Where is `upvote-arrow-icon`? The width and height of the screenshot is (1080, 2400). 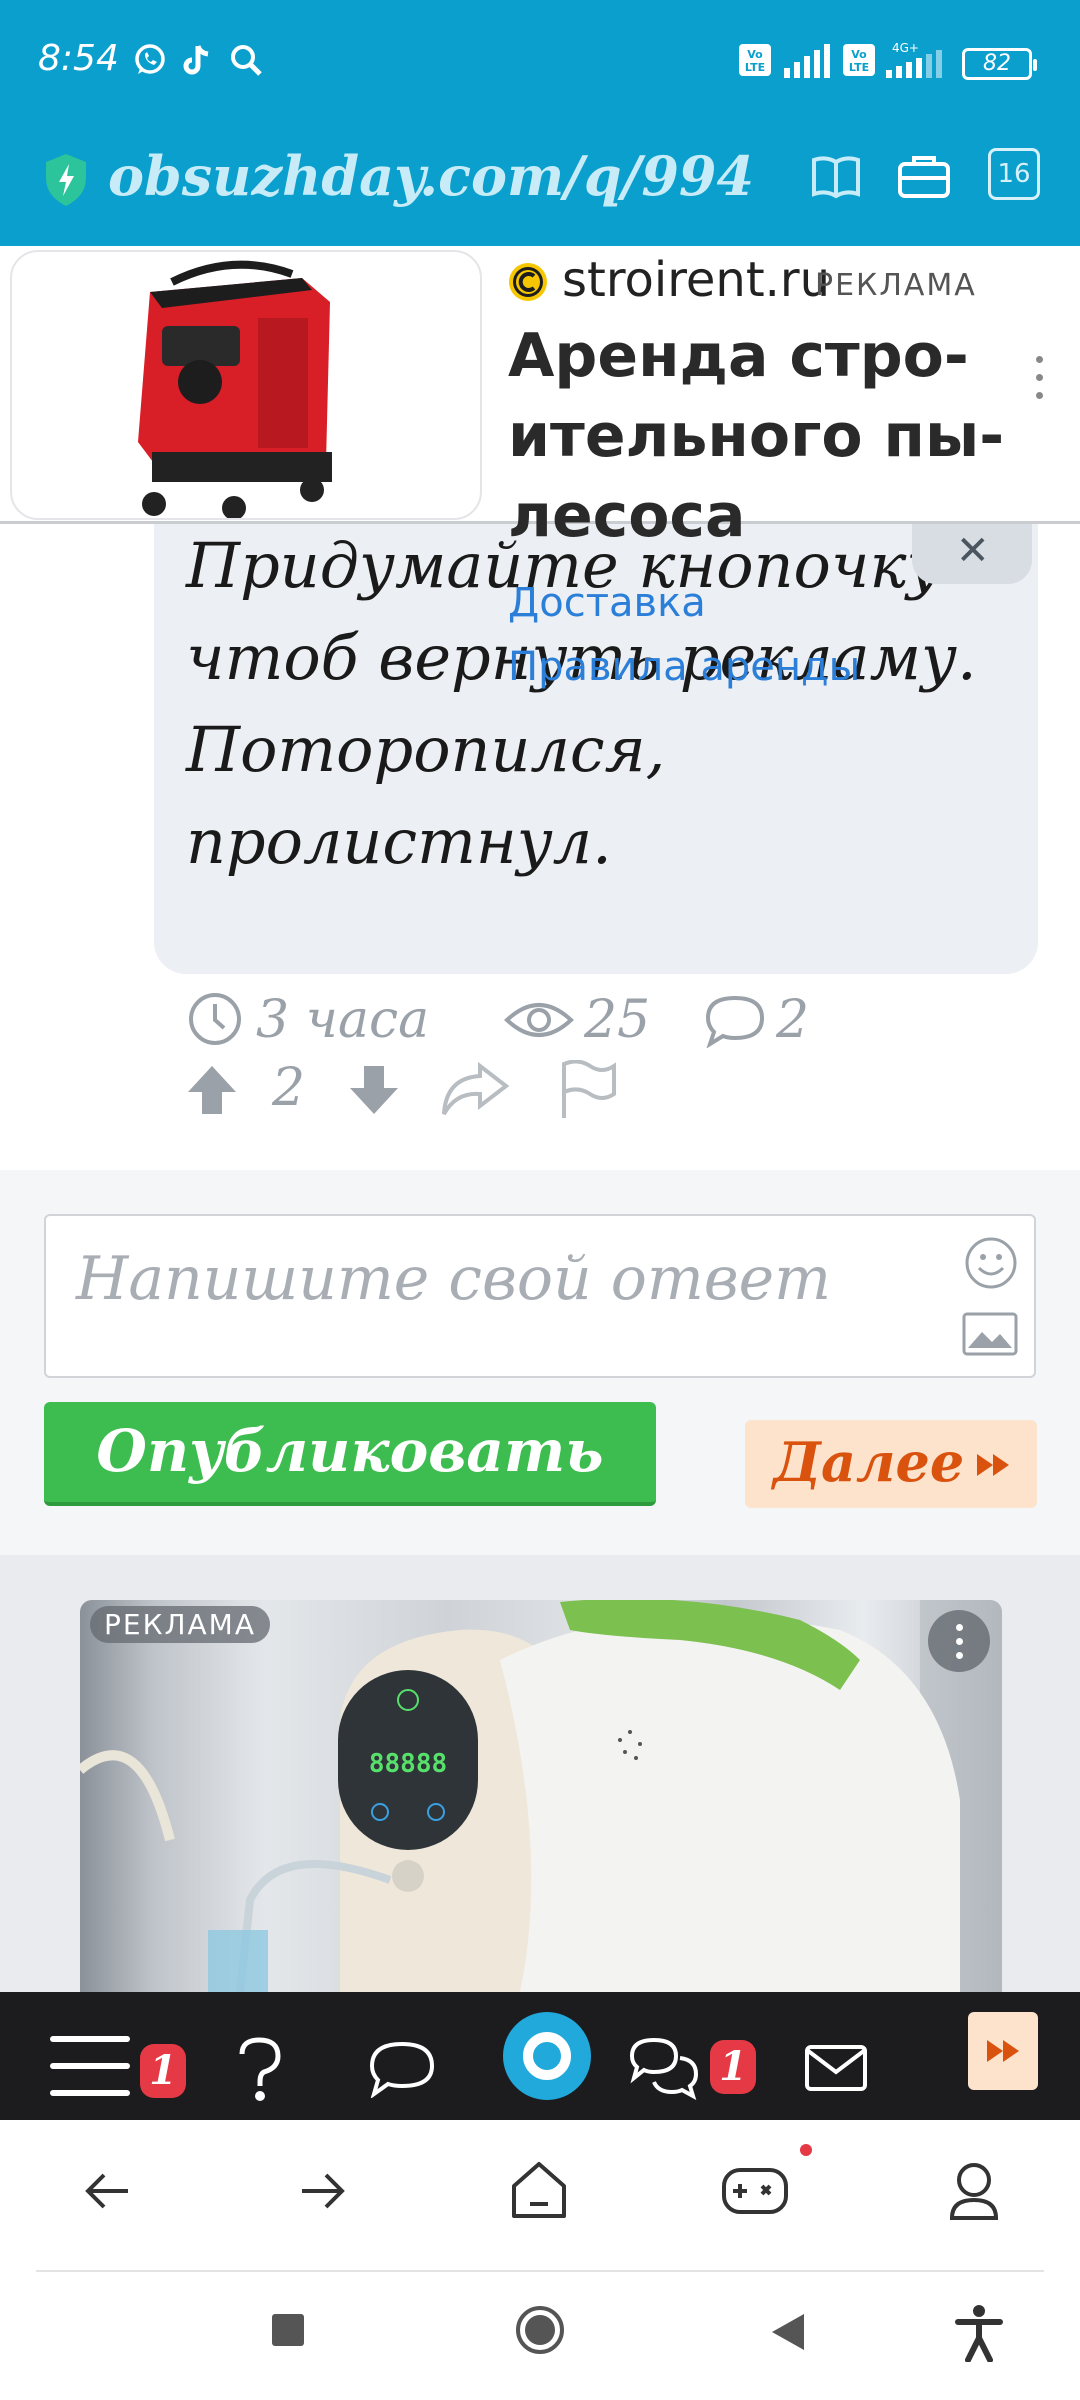
upvote-arrow-icon is located at coordinates (212, 1090).